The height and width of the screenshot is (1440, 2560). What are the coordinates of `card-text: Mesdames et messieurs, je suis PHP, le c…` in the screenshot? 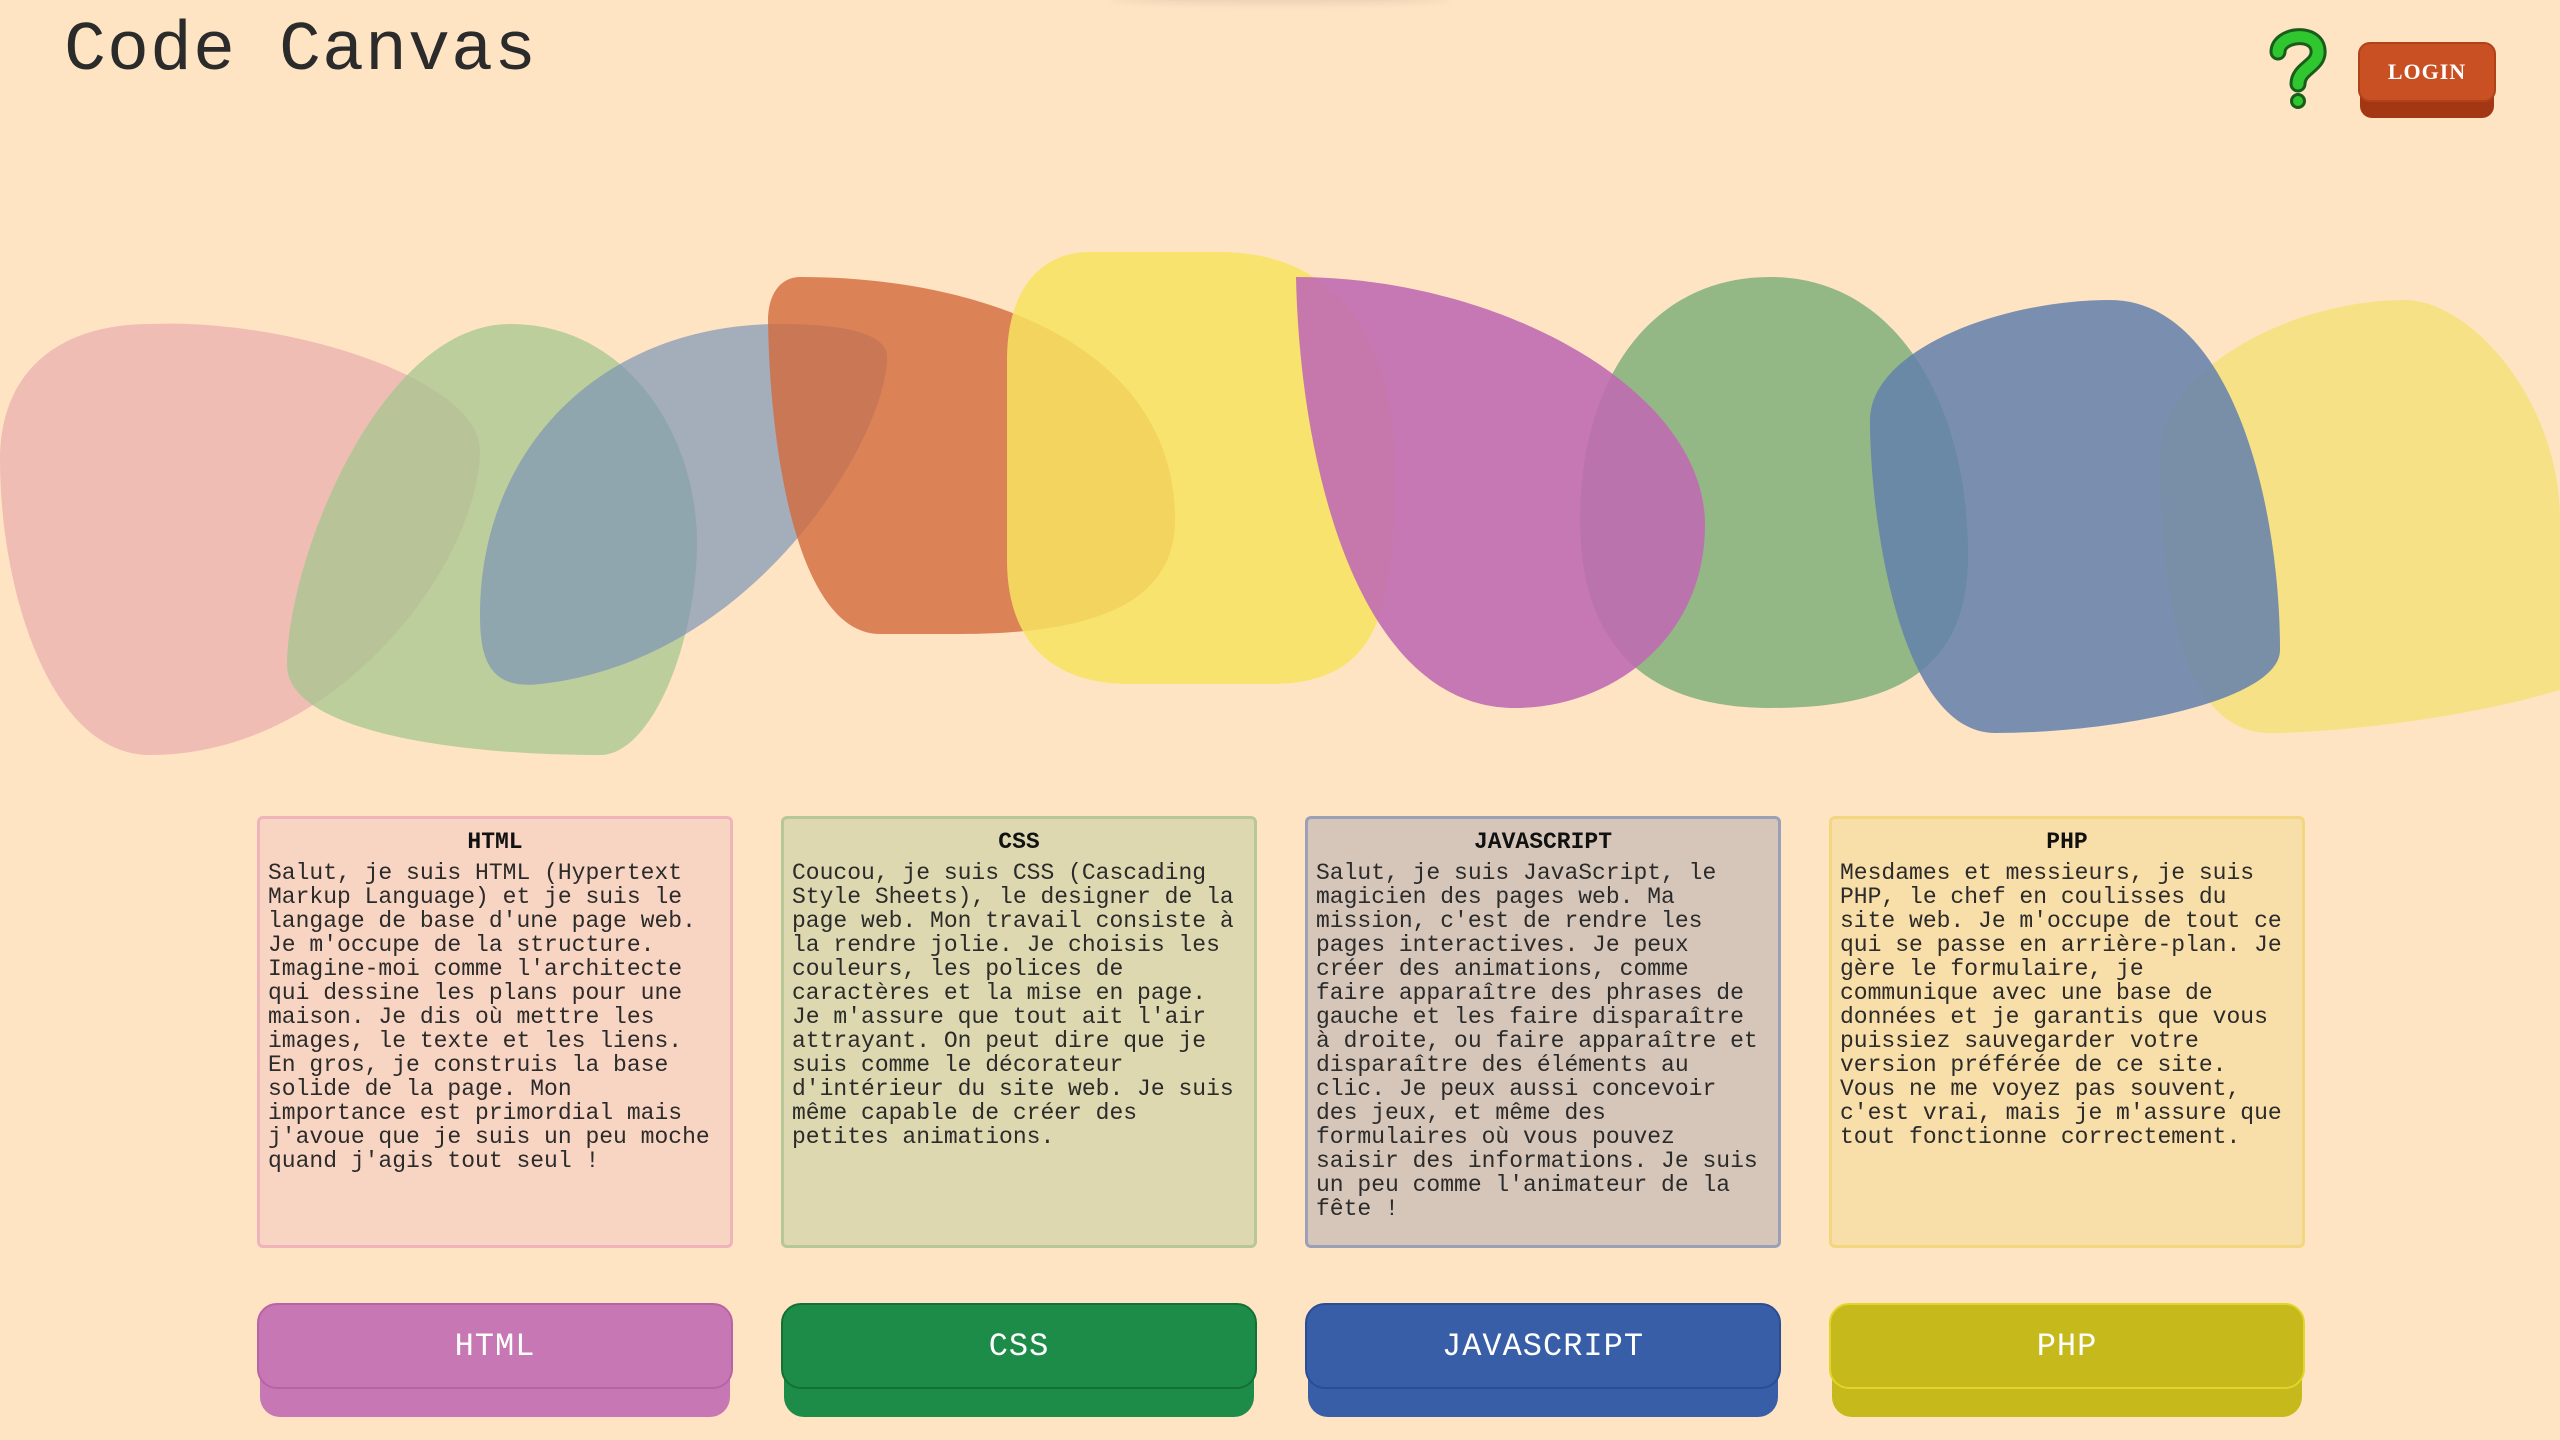 It's located at (2061, 1004).